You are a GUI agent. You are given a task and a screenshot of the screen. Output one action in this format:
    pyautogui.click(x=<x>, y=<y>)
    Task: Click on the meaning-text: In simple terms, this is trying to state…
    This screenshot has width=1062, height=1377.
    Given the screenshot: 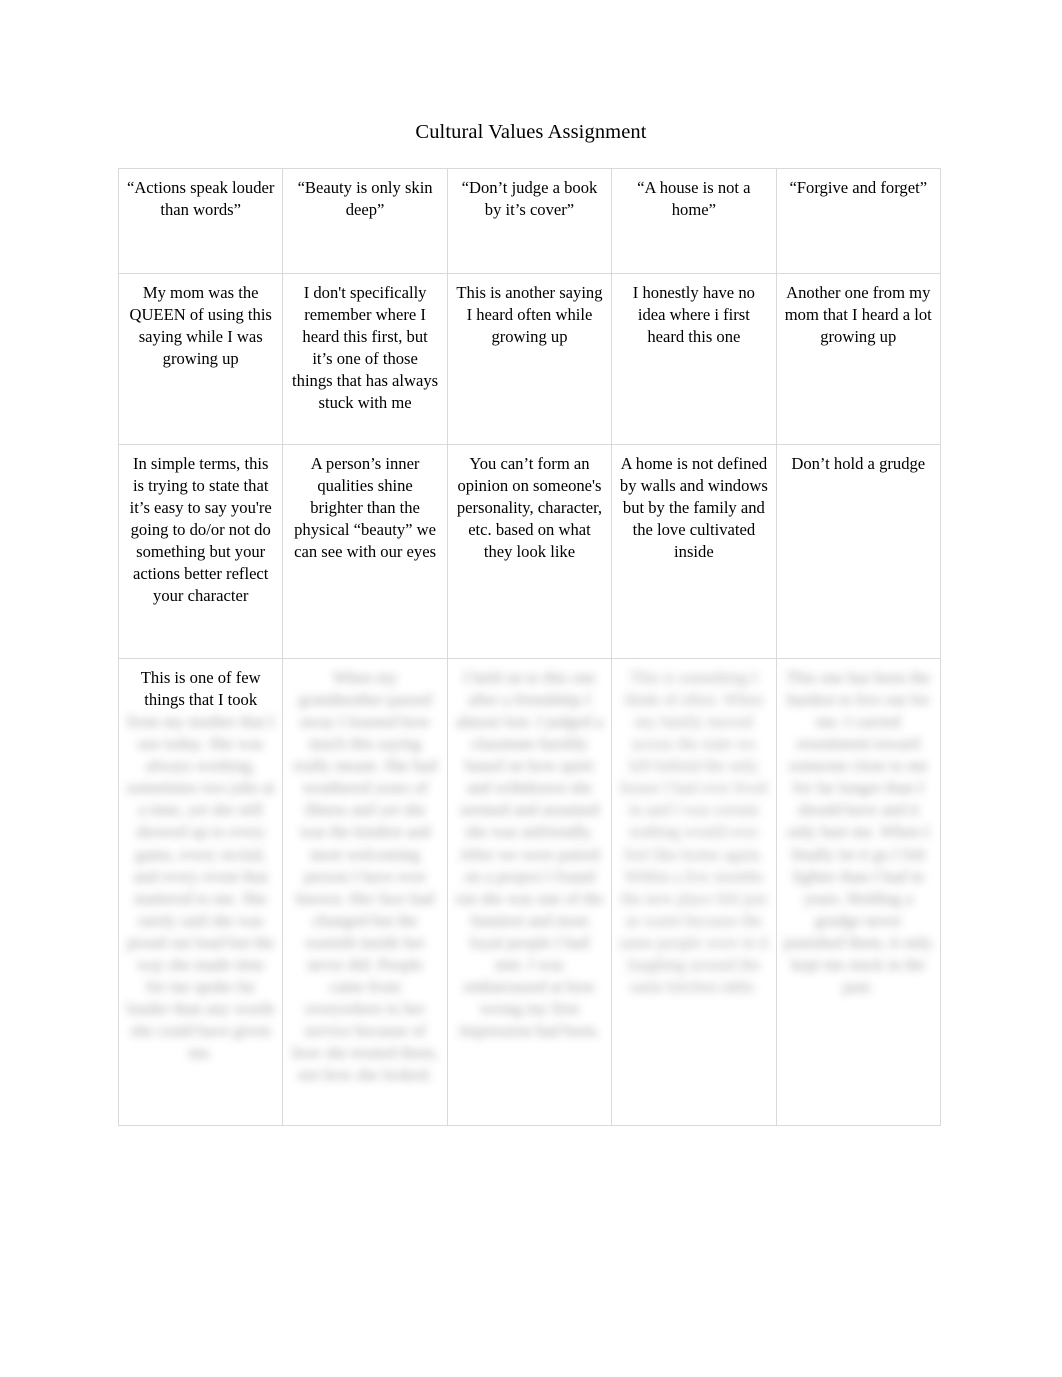 What is the action you would take?
    pyautogui.click(x=200, y=530)
    